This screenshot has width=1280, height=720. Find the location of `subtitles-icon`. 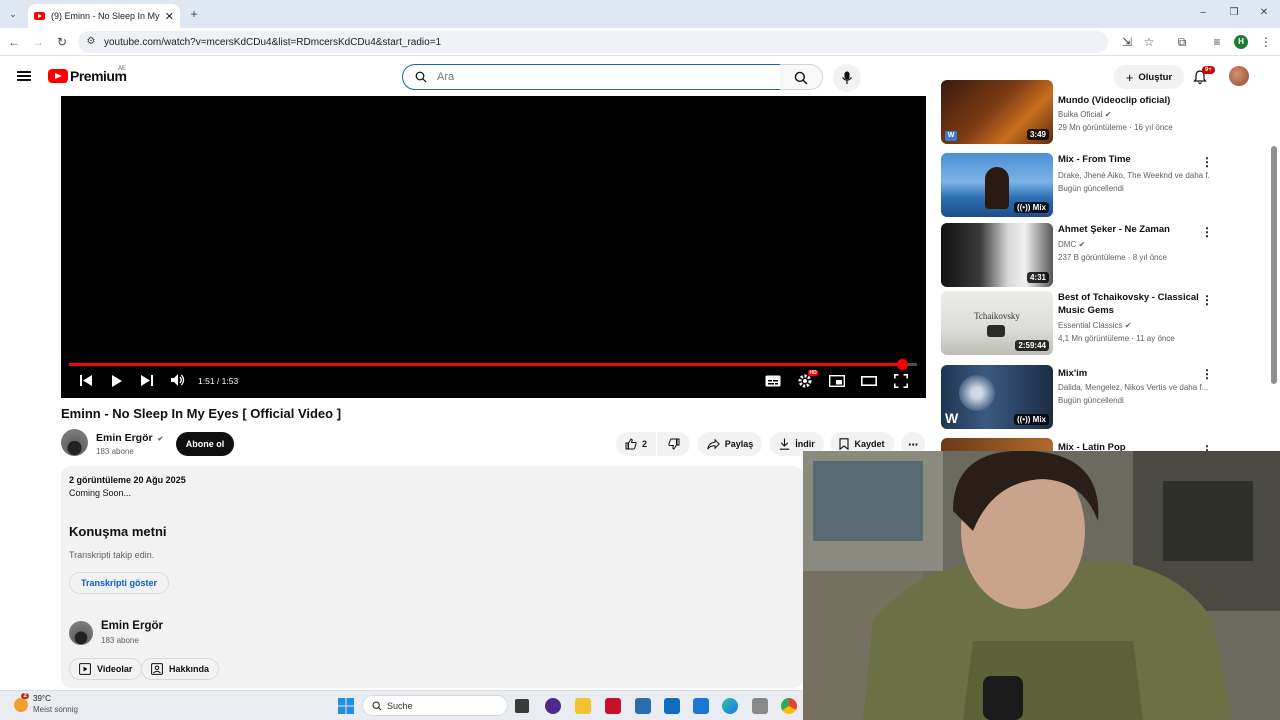

subtitles-icon is located at coordinates (773, 381).